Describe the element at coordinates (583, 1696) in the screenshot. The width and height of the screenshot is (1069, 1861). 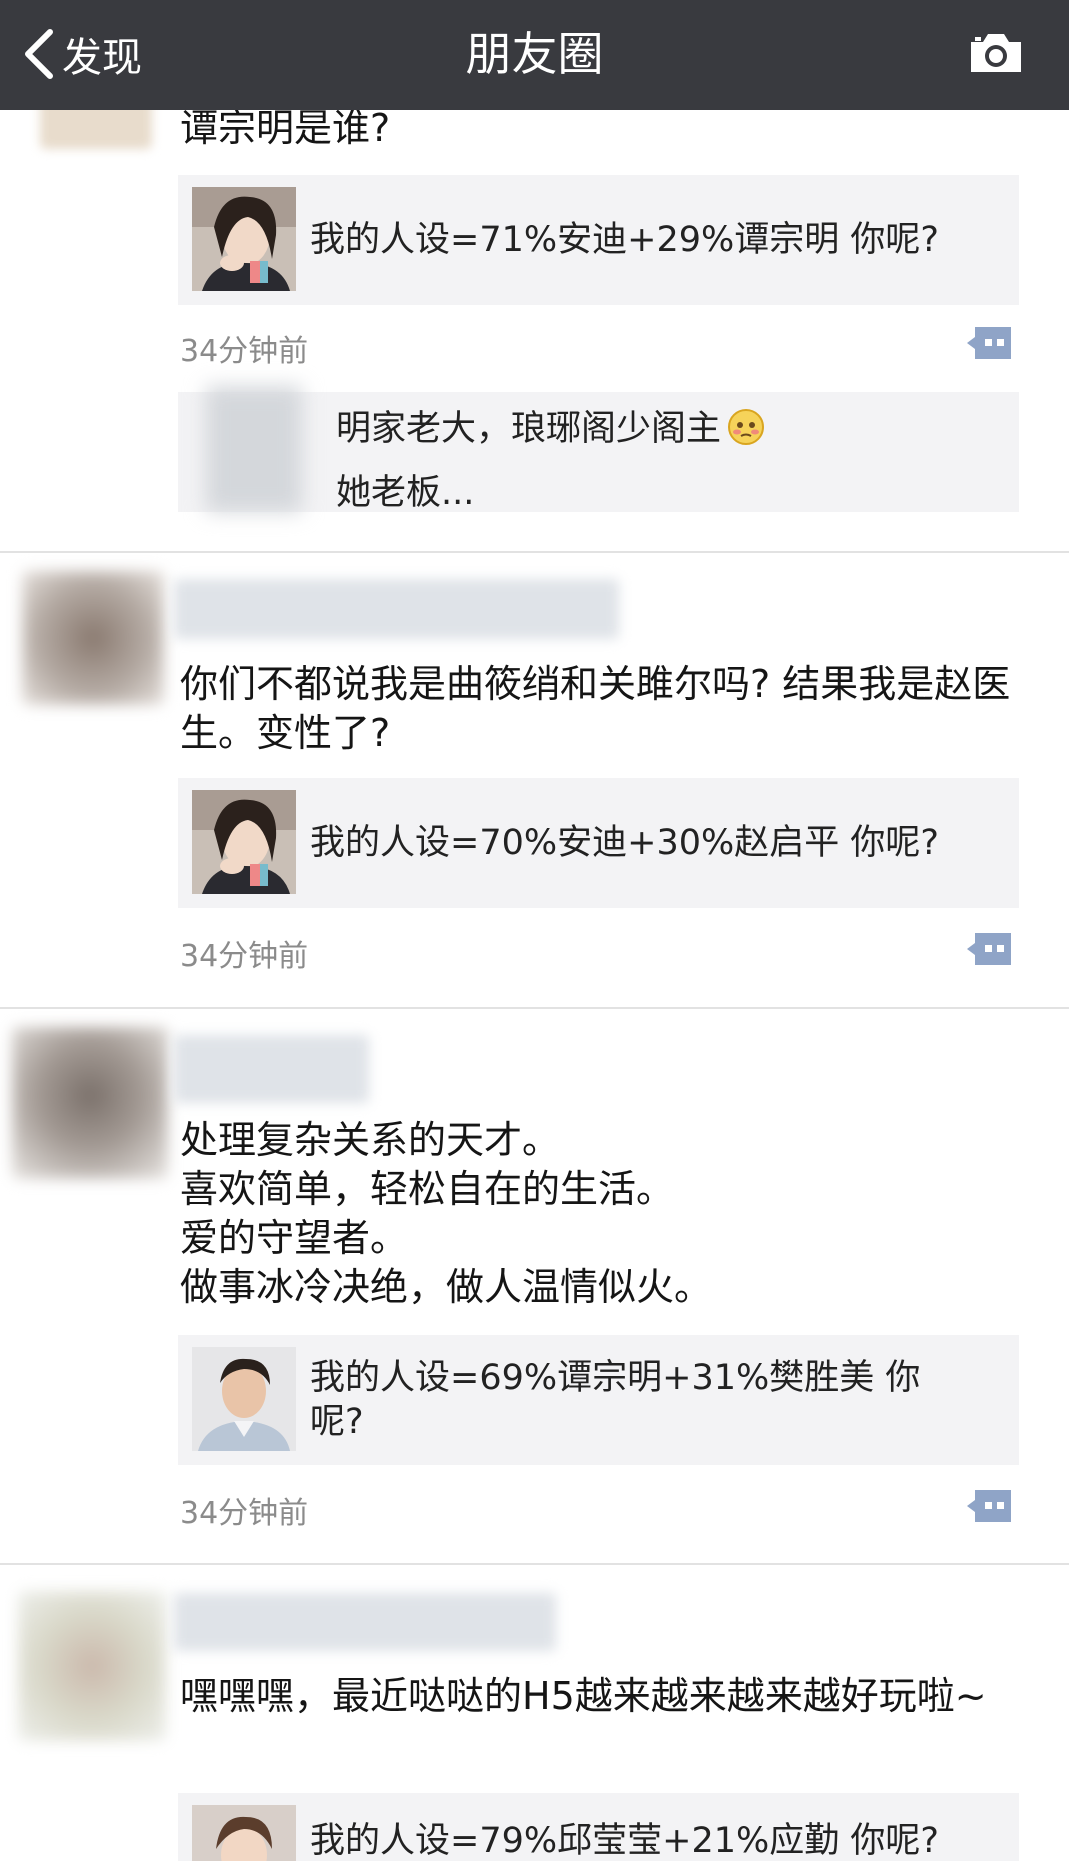
I see `post-text: 嘿嘿嘿，最近哒哒的H5越来越来越来越好玩啦~` at that location.